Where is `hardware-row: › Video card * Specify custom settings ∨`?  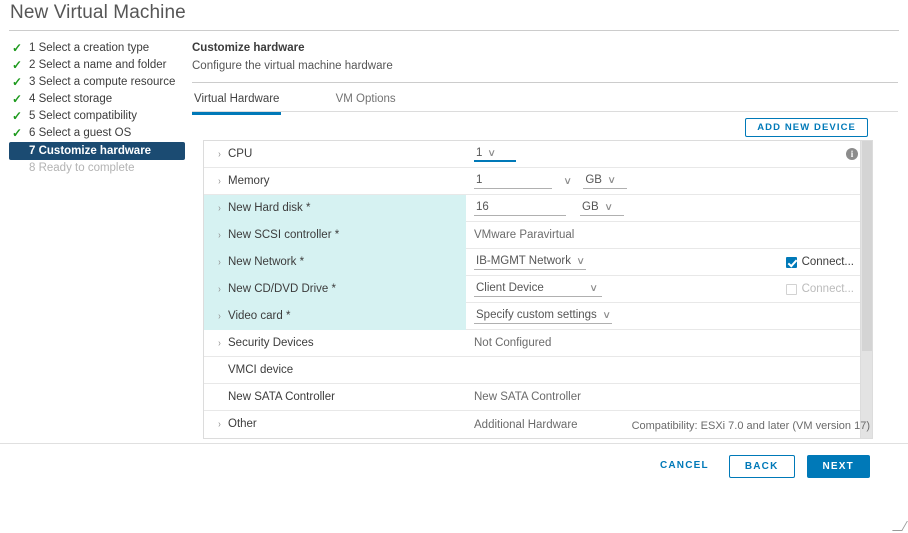 hardware-row: › Video card * Specify custom settings ∨ is located at coordinates (538, 316).